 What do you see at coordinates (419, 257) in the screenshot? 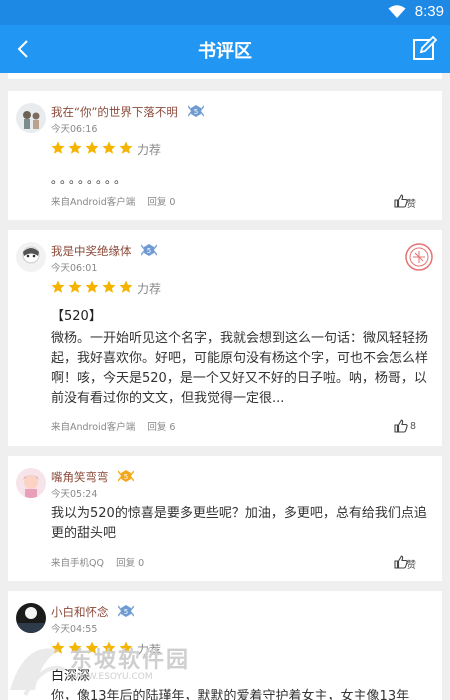
I see `stamp-icon` at bounding box center [419, 257].